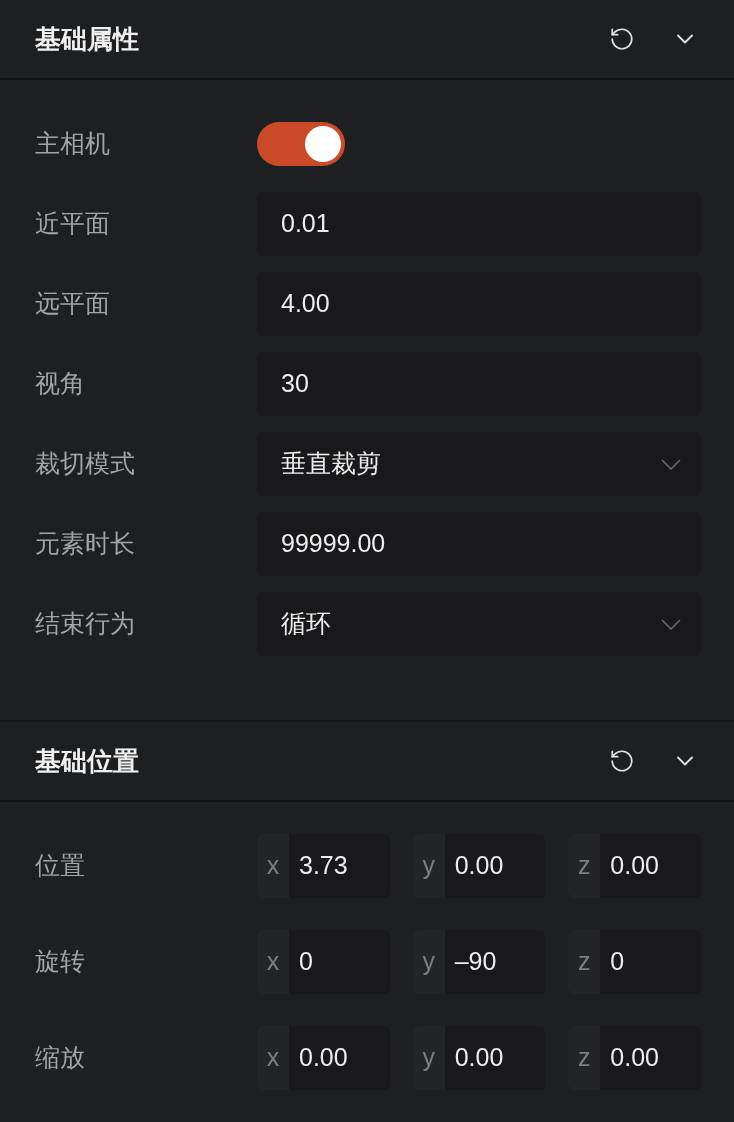 This screenshot has height=1122, width=734. I want to click on field-label: 元素时长, so click(85, 544).